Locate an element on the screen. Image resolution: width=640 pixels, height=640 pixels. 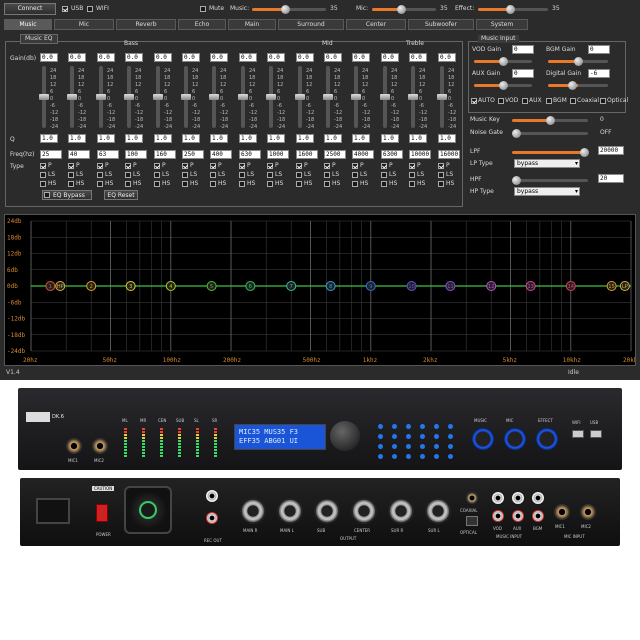
rec-out-r-jack is located at coordinates (212, 518).